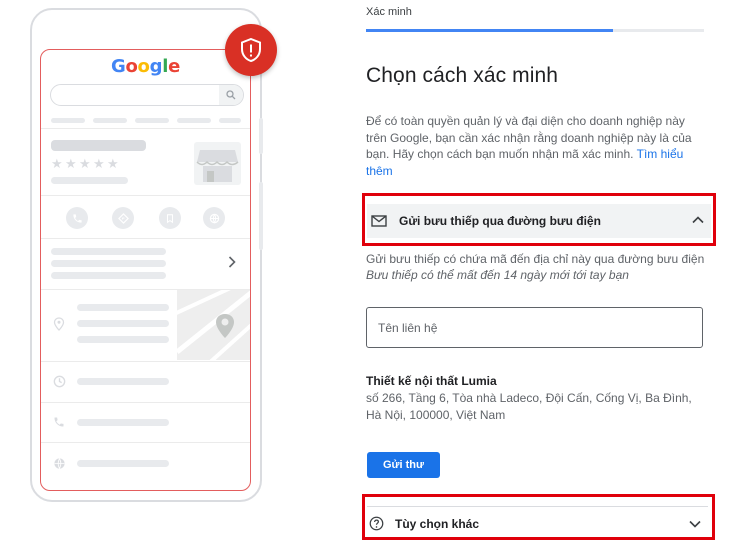 This screenshot has width=740, height=547. What do you see at coordinates (217, 163) in the screenshot?
I see `storefront-icon` at bounding box center [217, 163].